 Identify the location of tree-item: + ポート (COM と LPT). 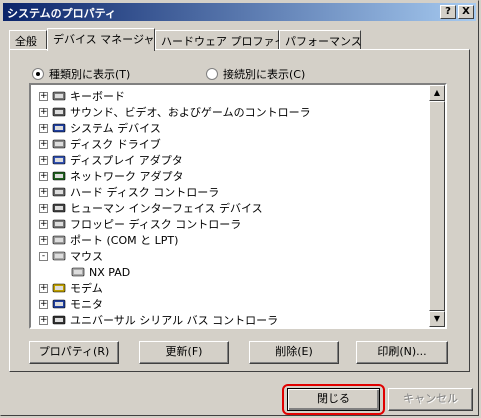
(108, 240).